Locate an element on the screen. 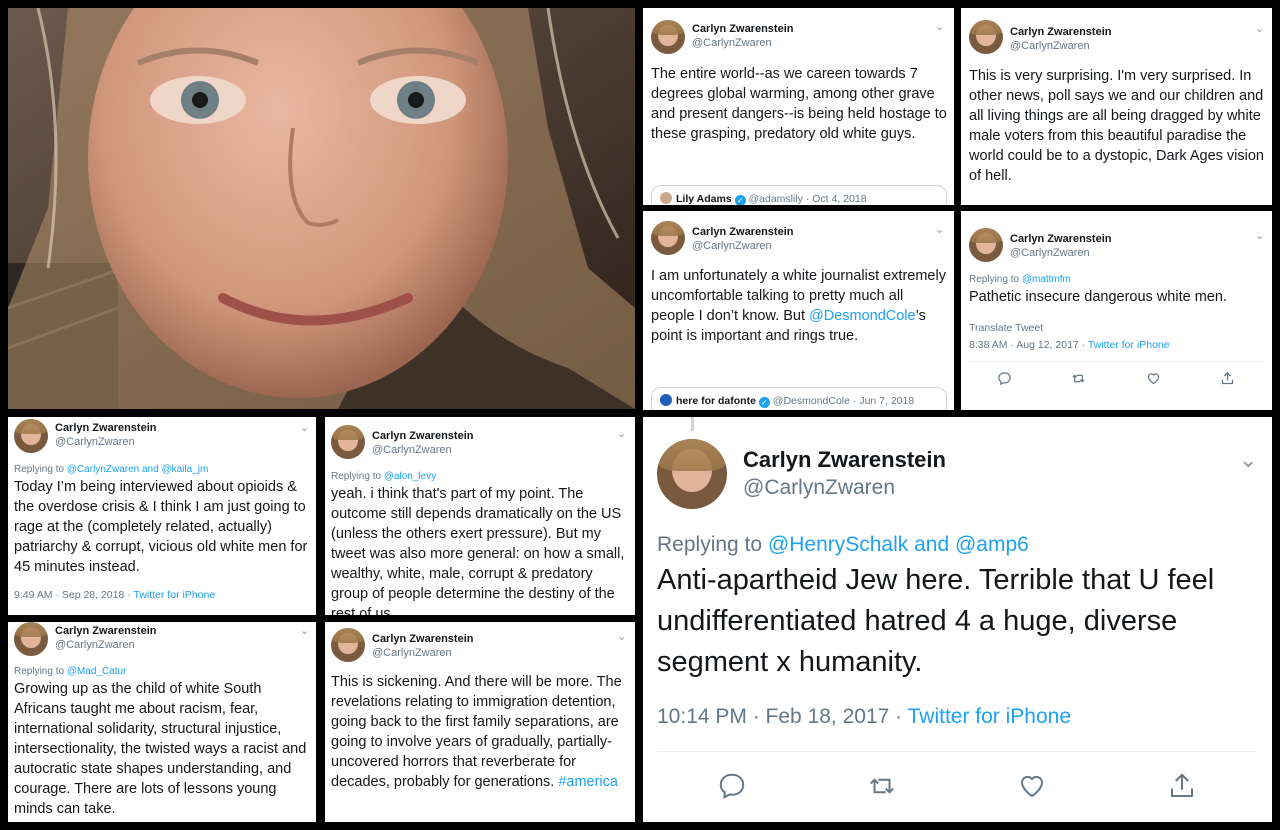 The width and height of the screenshot is (1280, 830). replying-to: Replying to @CarlynZwaren and @kaila_jm is located at coordinates (111, 469).